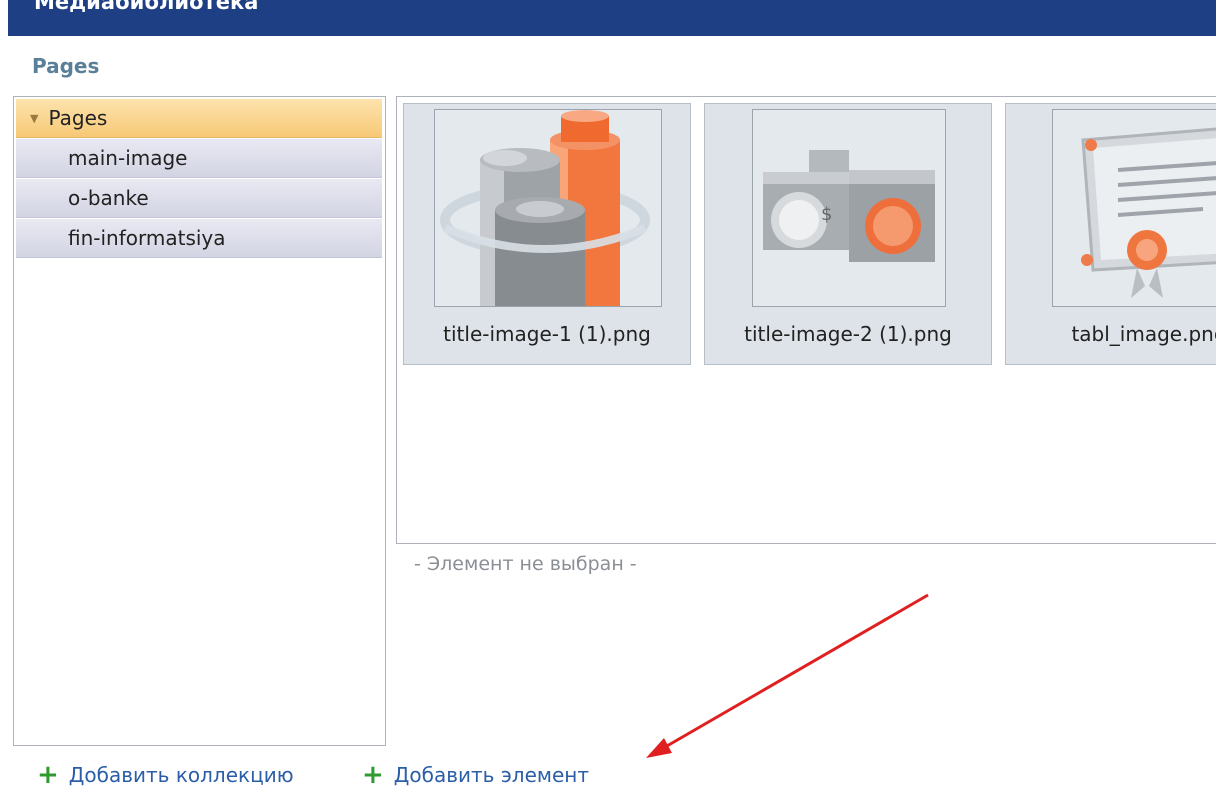  What do you see at coordinates (787, 675) in the screenshot?
I see `annotation-arrow` at bounding box center [787, 675].